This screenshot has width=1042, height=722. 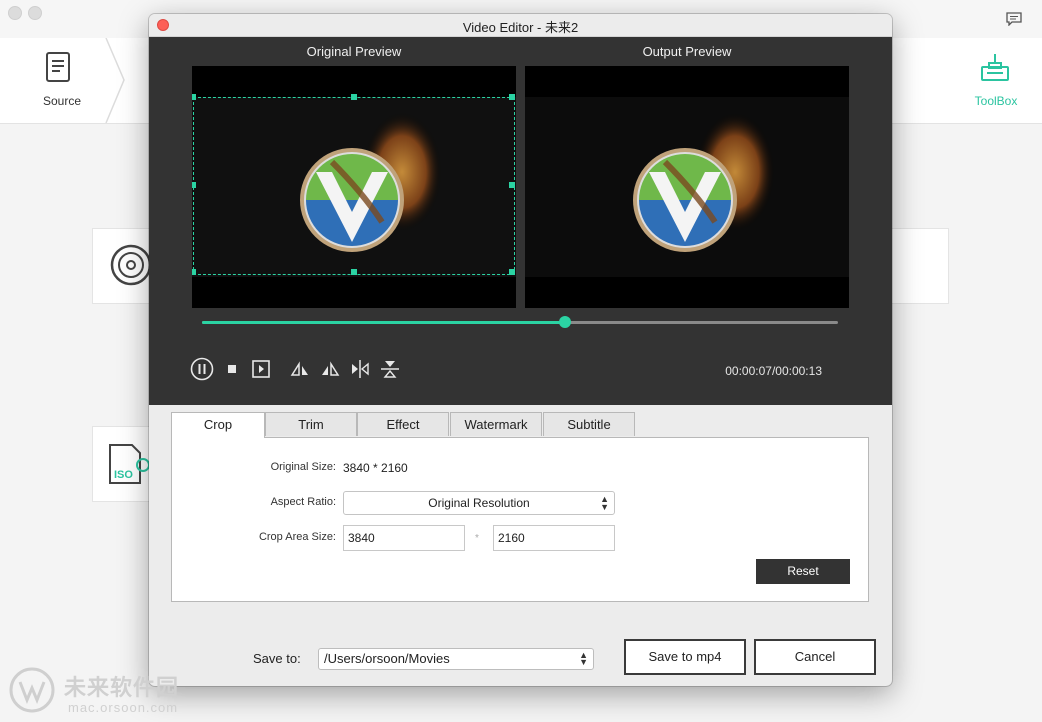 I want to click on crop-selection-box, so click(x=354, y=186).